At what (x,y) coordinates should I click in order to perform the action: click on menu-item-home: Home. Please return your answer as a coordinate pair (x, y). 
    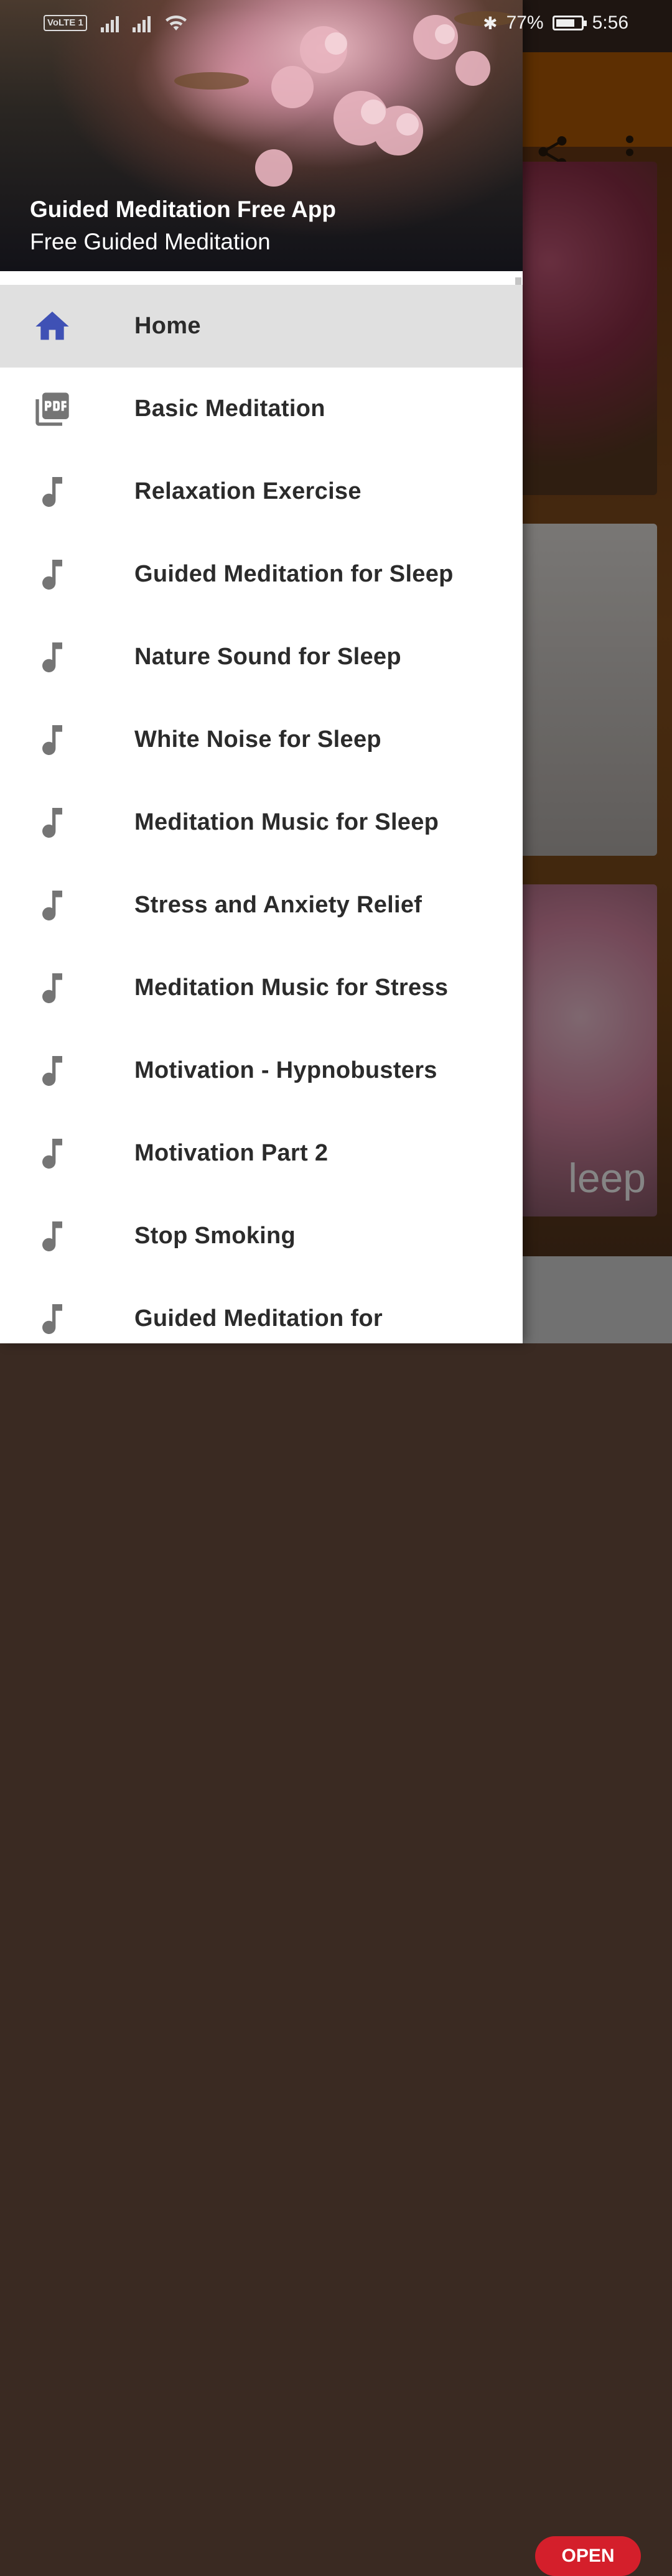
    Looking at the image, I should click on (261, 326).